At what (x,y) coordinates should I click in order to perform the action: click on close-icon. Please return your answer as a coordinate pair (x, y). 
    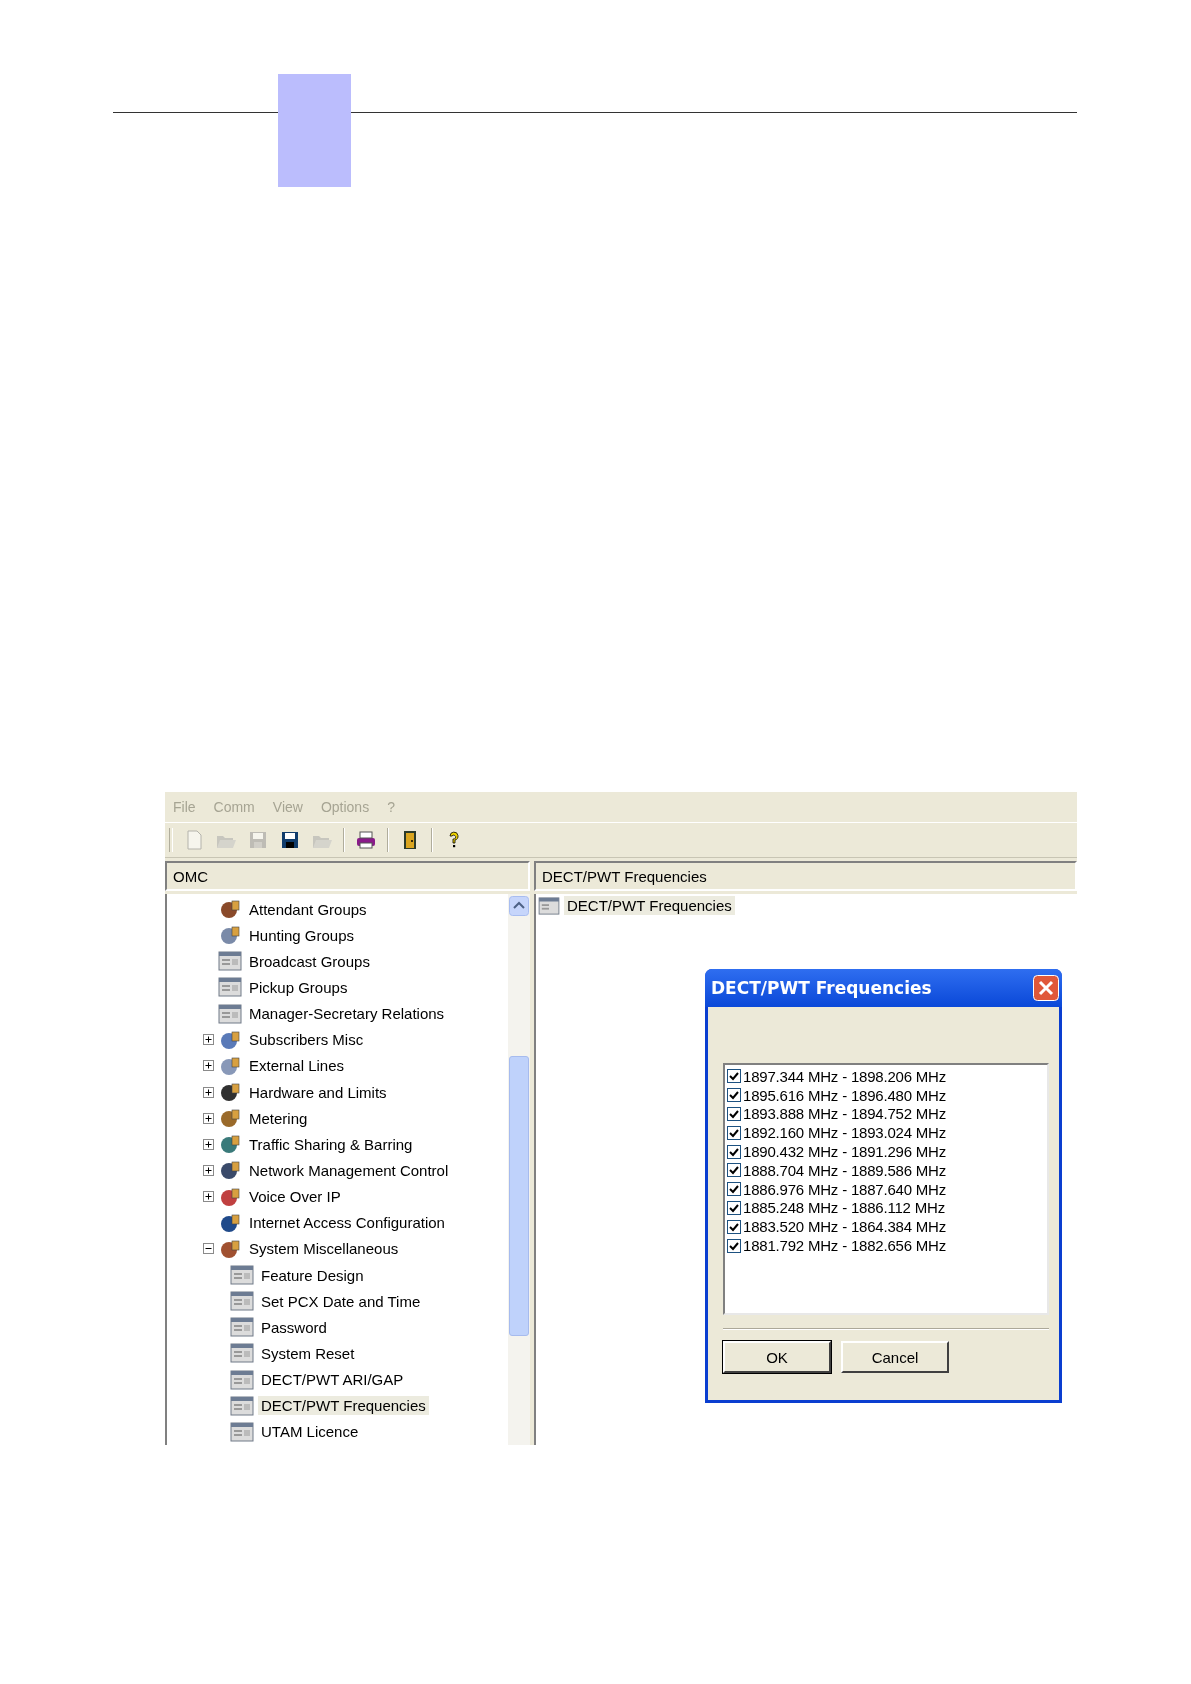
    Looking at the image, I should click on (1046, 988).